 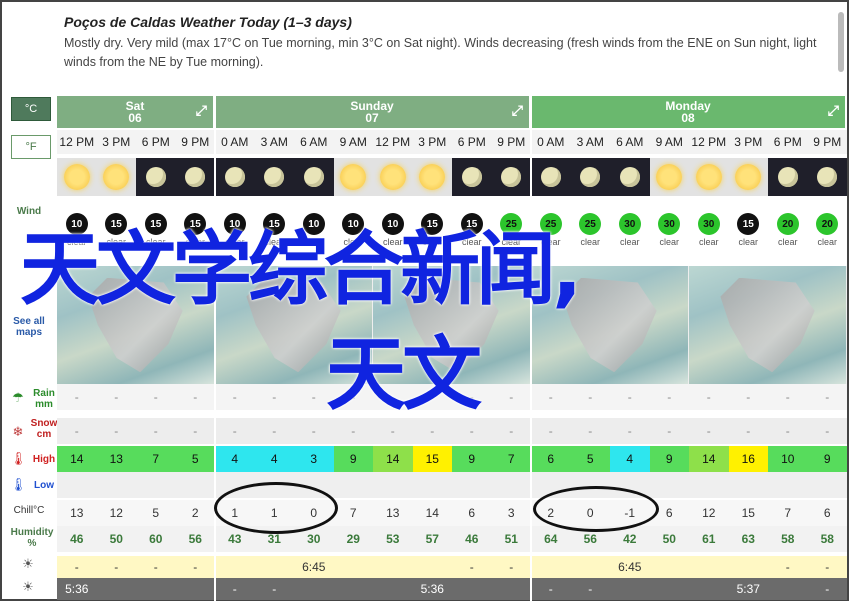 I want to click on high-cell: 15, so click(x=432, y=459).